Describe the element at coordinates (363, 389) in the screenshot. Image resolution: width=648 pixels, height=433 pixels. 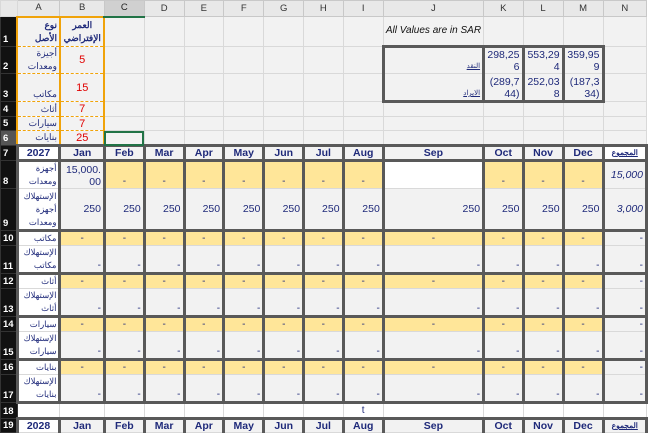
I see `cell-I17: -` at that location.